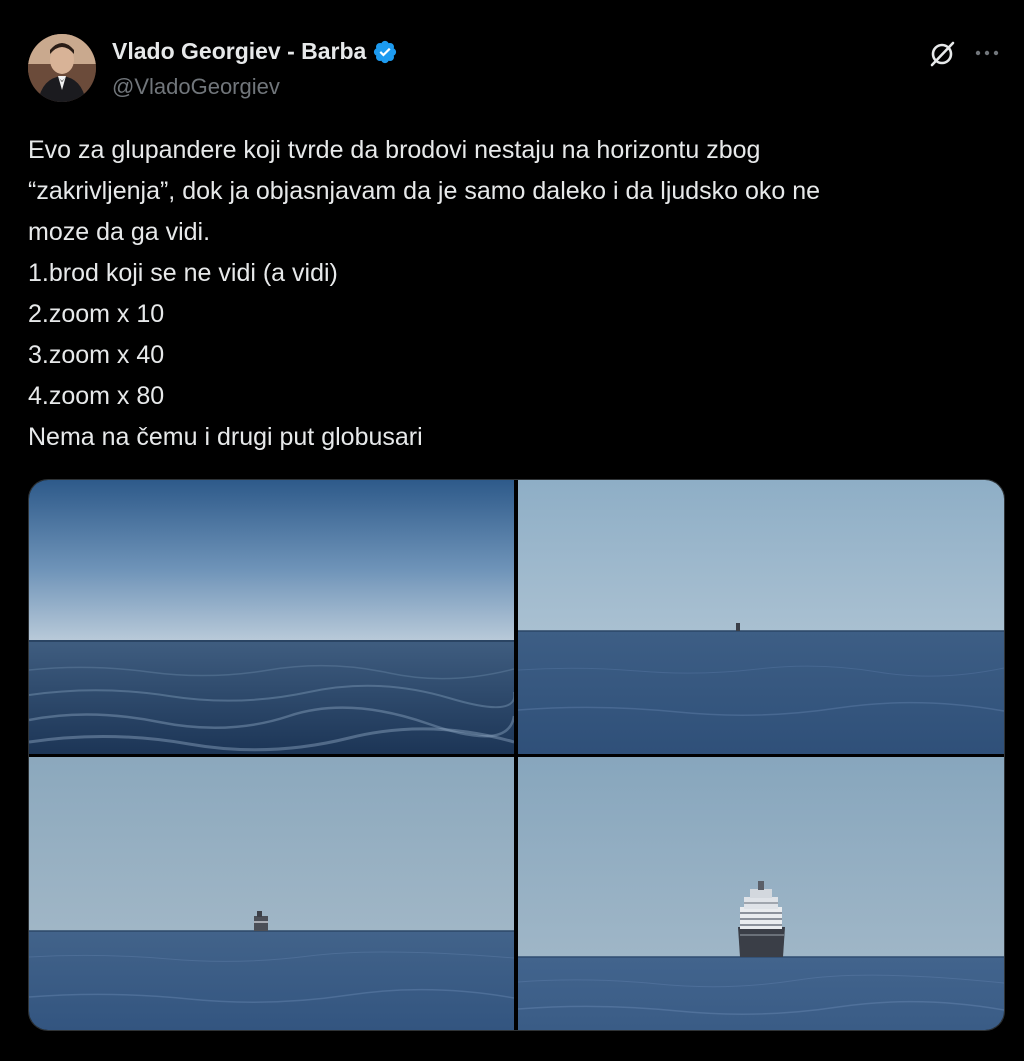  What do you see at coordinates (385, 52) in the screenshot?
I see `verified-badge-icon` at bounding box center [385, 52].